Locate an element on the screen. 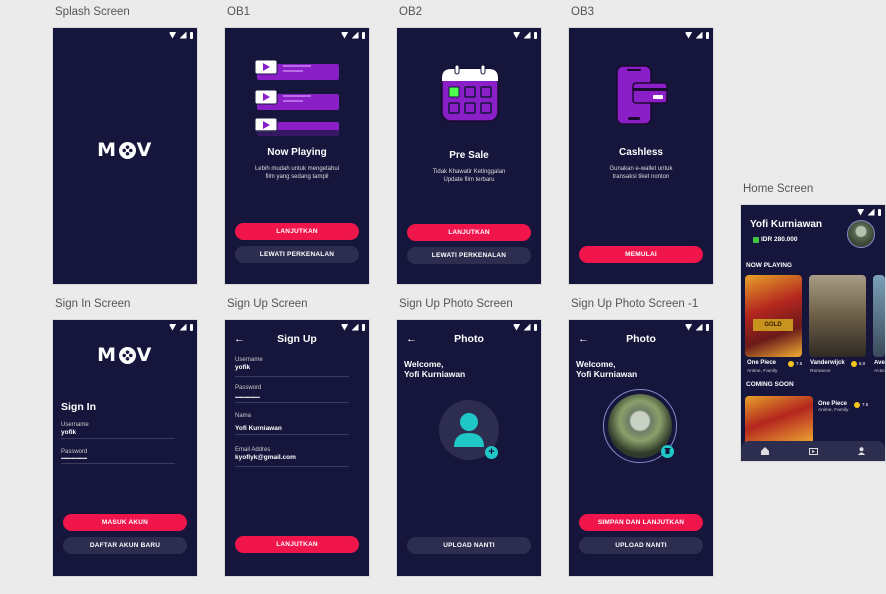 The image size is (886, 594). label-home: Home Screen is located at coordinates (778, 189).